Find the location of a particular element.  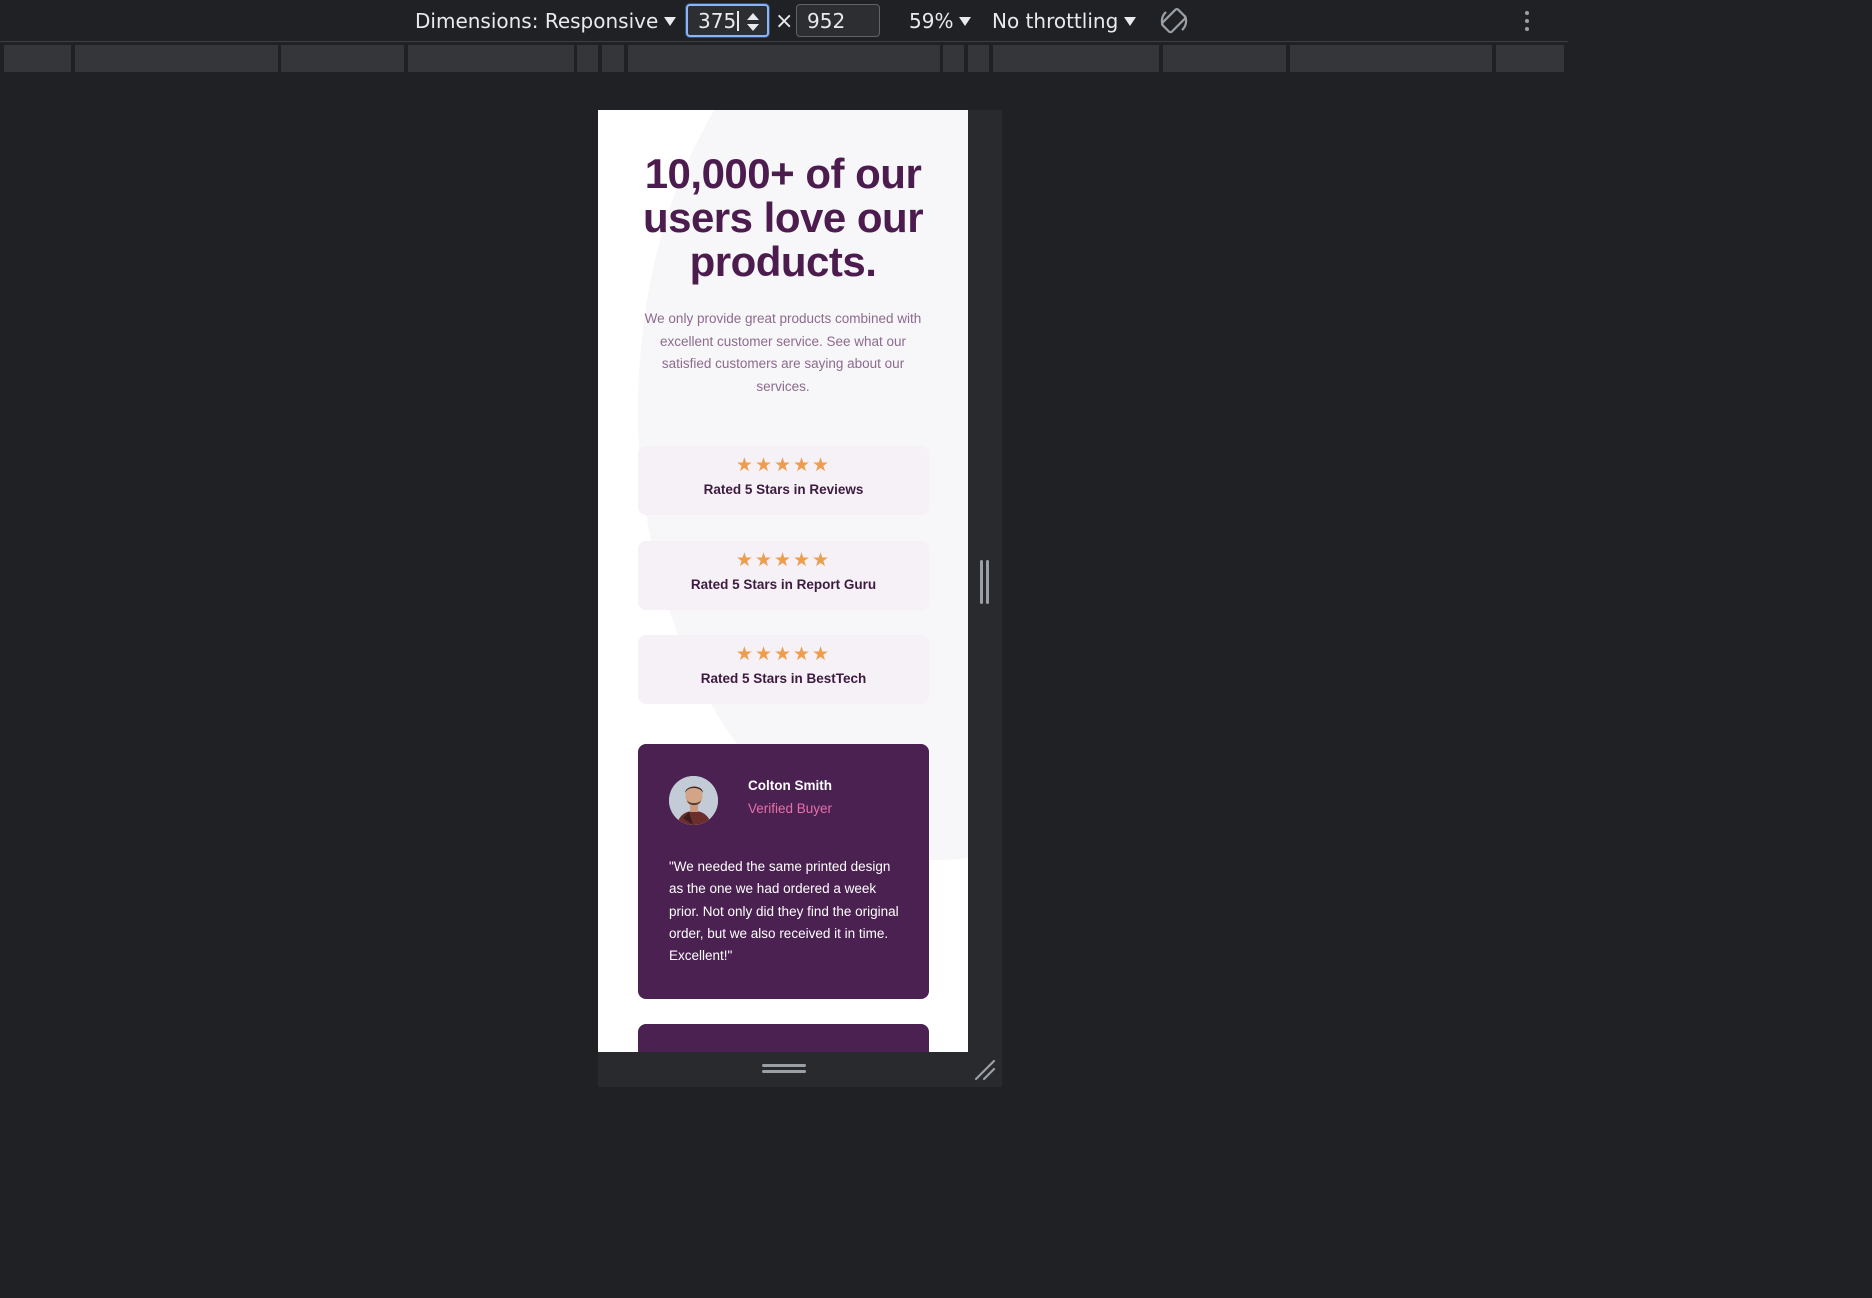

rotate-icon is located at coordinates (1174, 21).